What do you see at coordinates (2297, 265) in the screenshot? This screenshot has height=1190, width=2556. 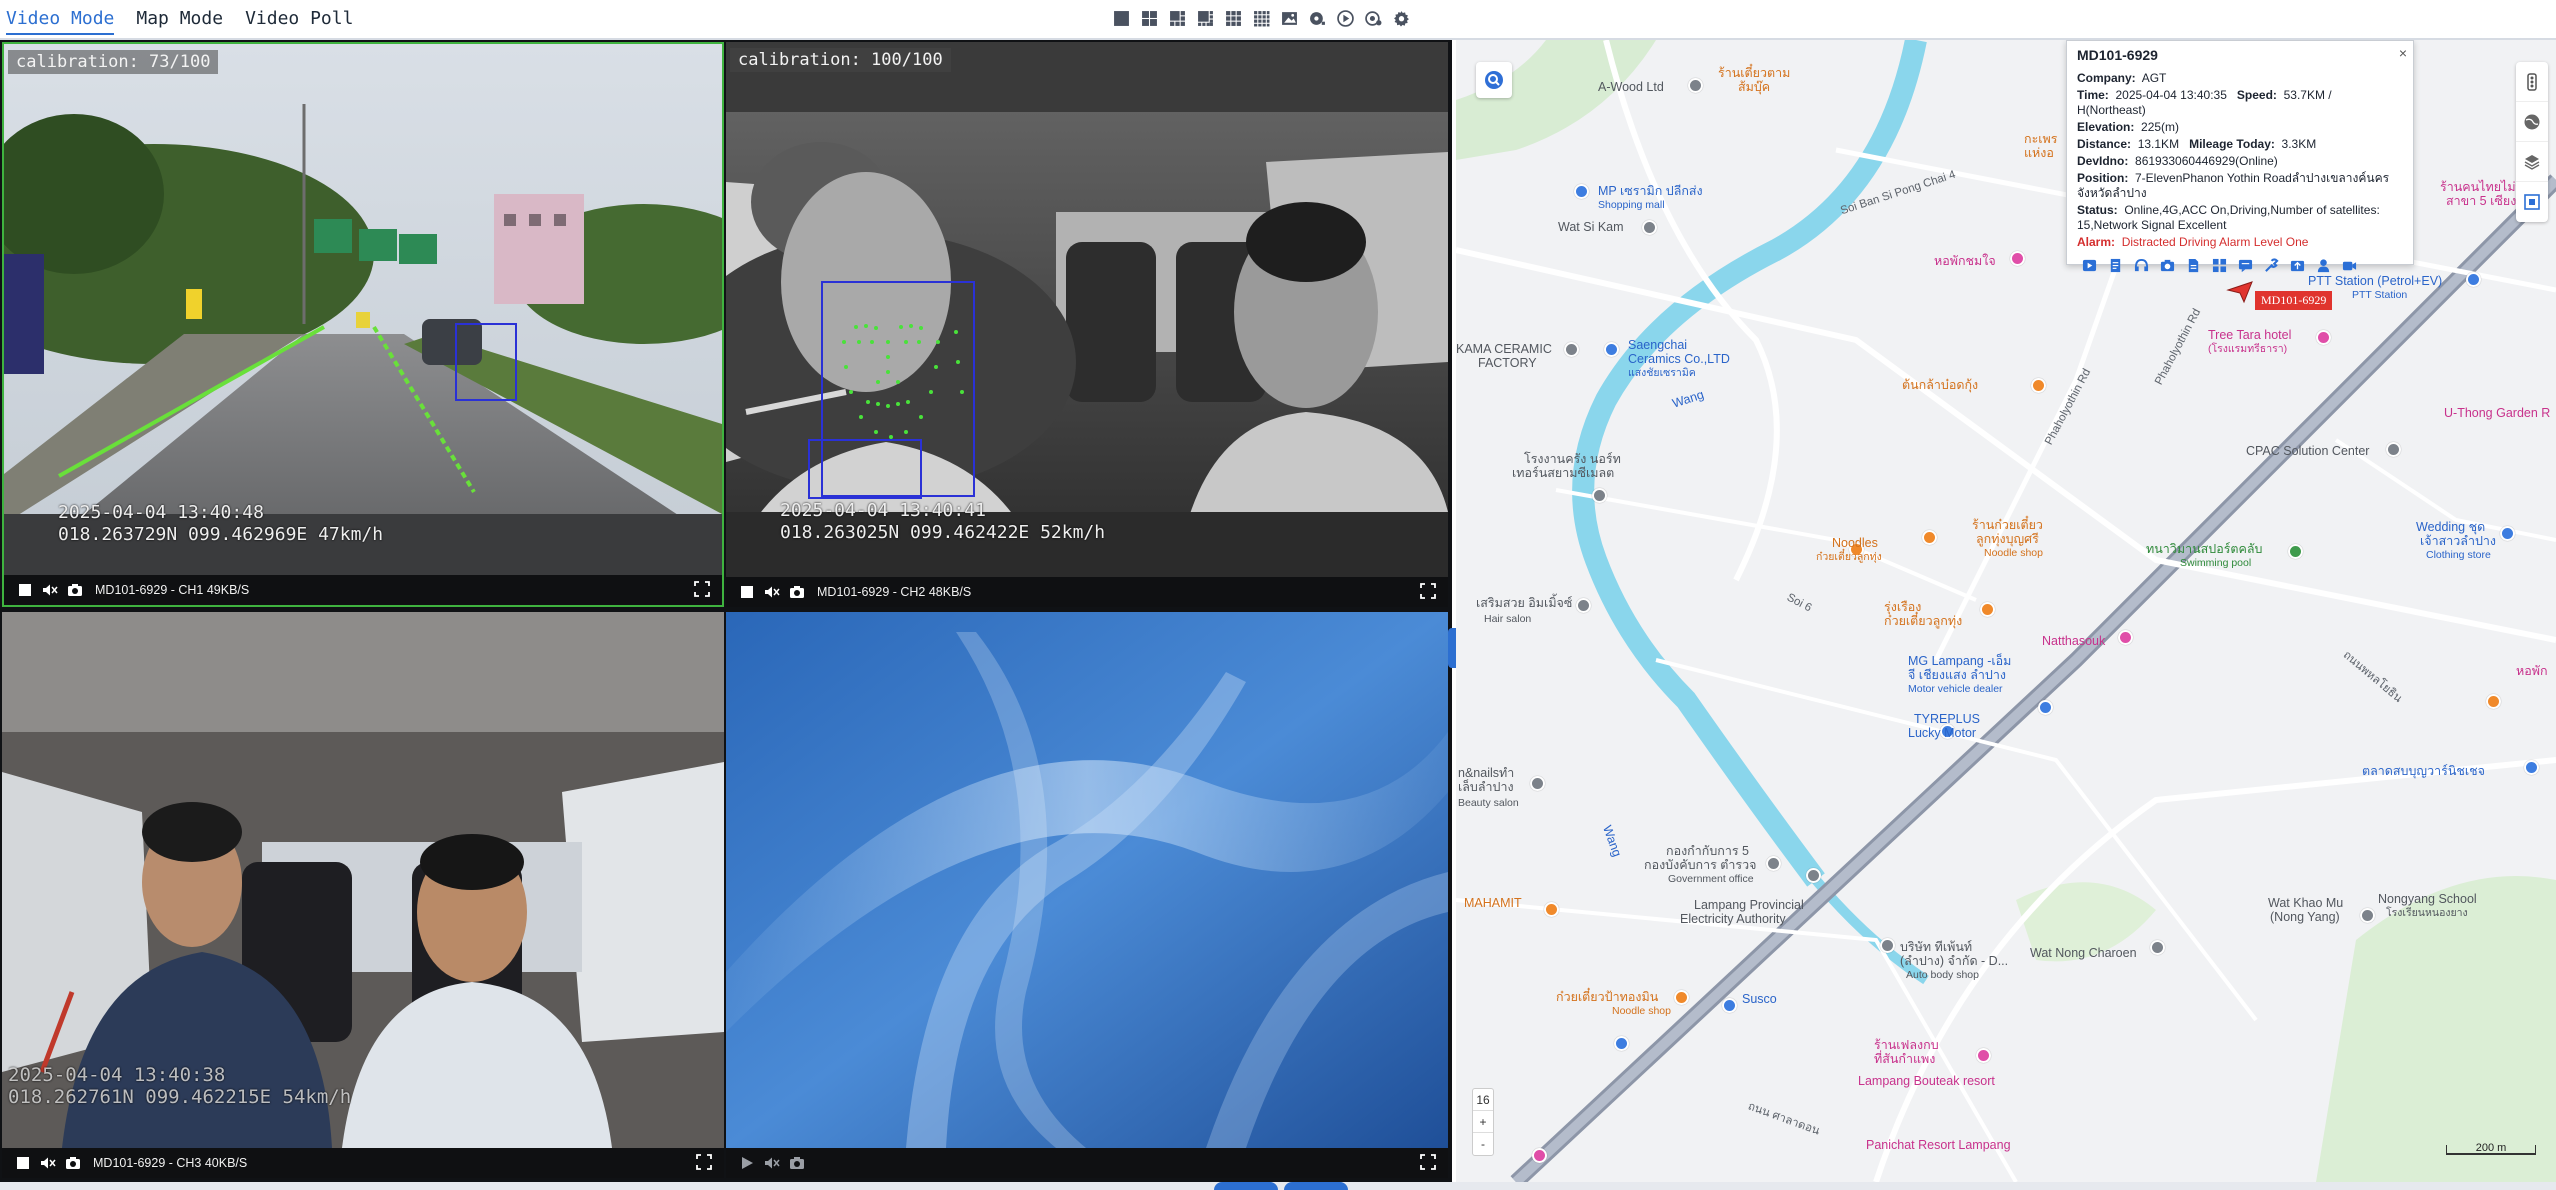 I see `upload-icon` at bounding box center [2297, 265].